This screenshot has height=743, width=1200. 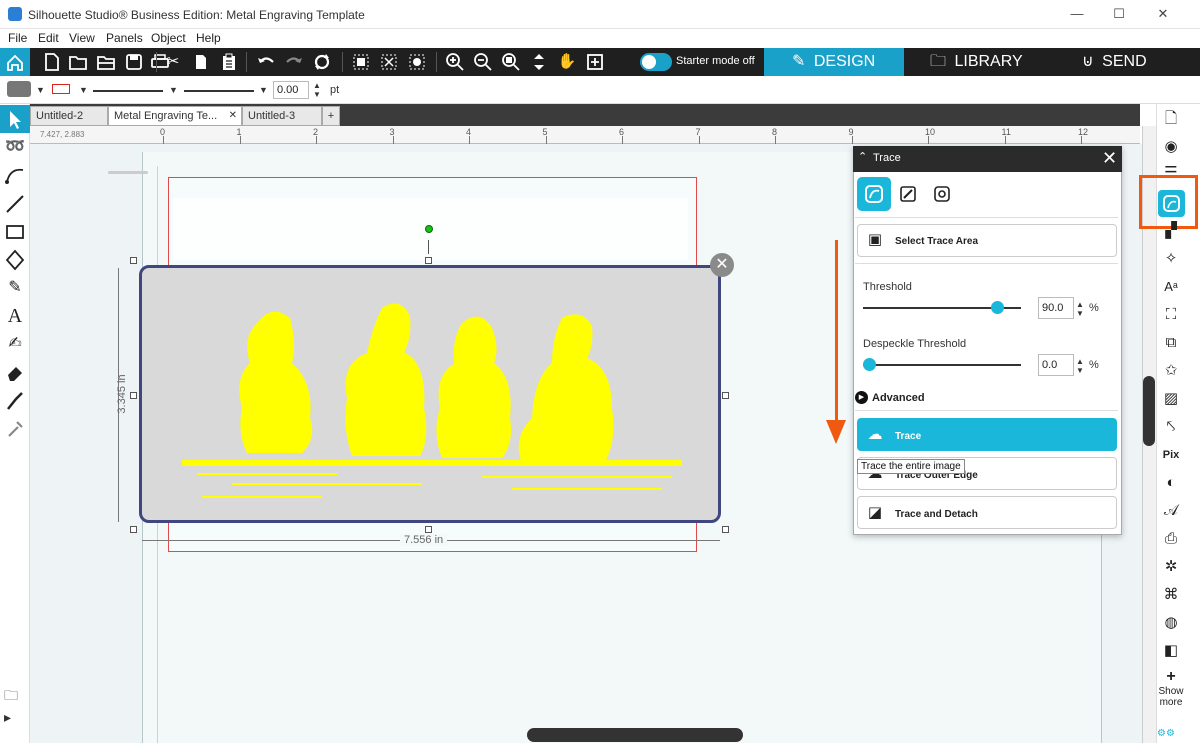 What do you see at coordinates (106, 62) in the screenshot?
I see `open-folder-icon` at bounding box center [106, 62].